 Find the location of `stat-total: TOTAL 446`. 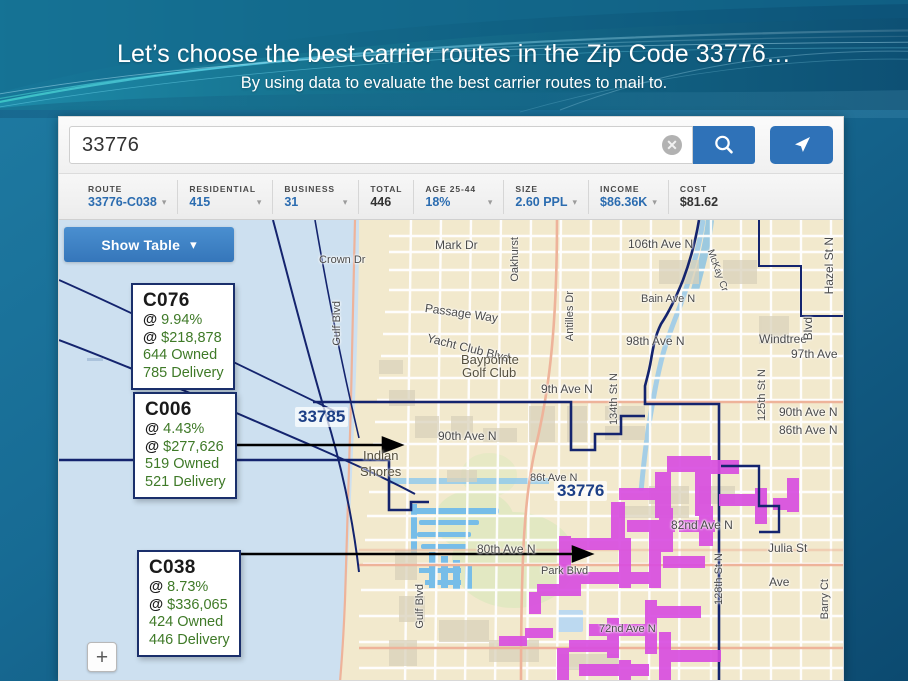

stat-total: TOTAL 446 is located at coordinates (387, 196).